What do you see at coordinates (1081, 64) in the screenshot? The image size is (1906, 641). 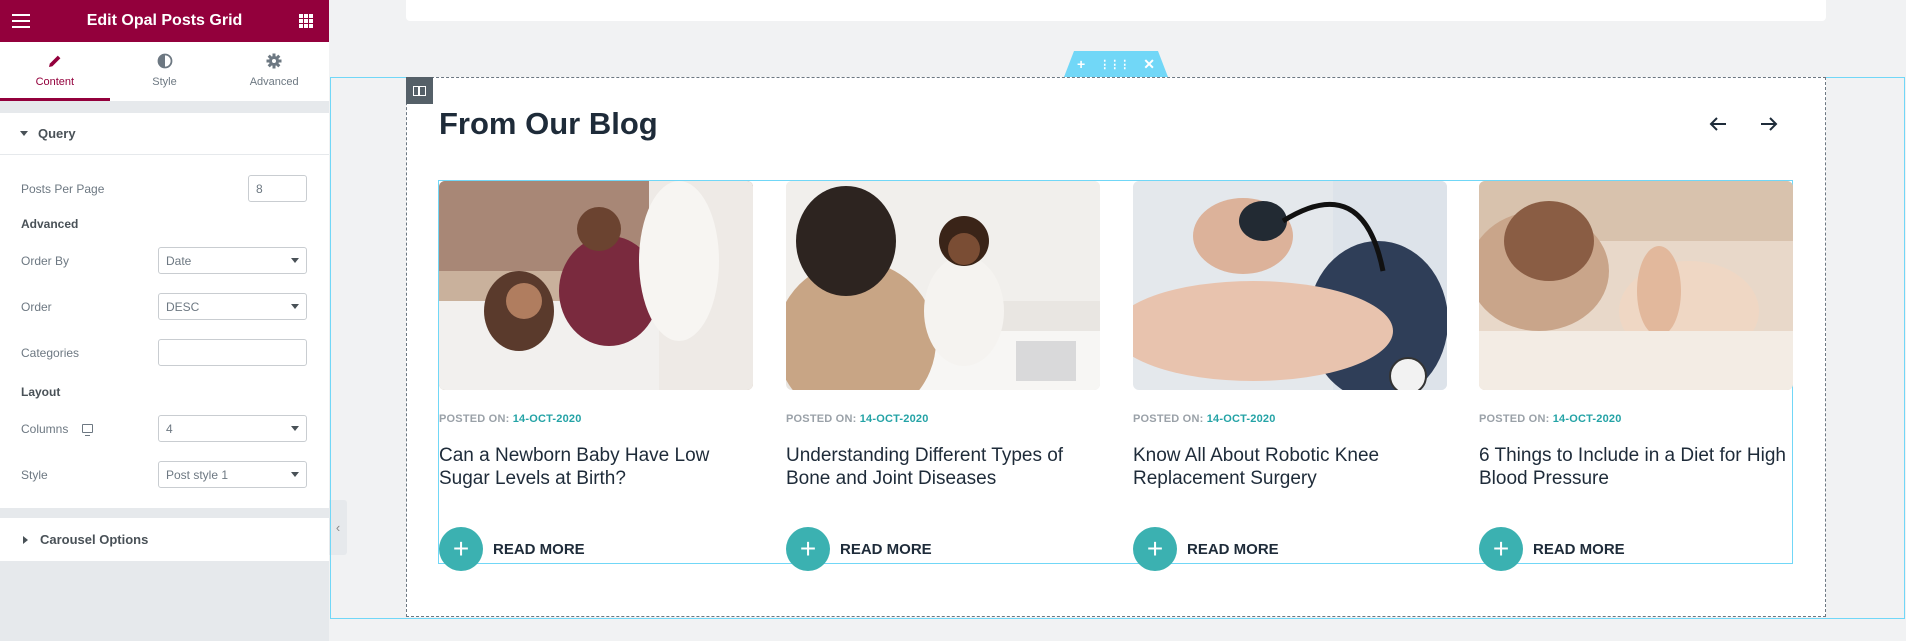 I see `add-section-plus-icon: +` at bounding box center [1081, 64].